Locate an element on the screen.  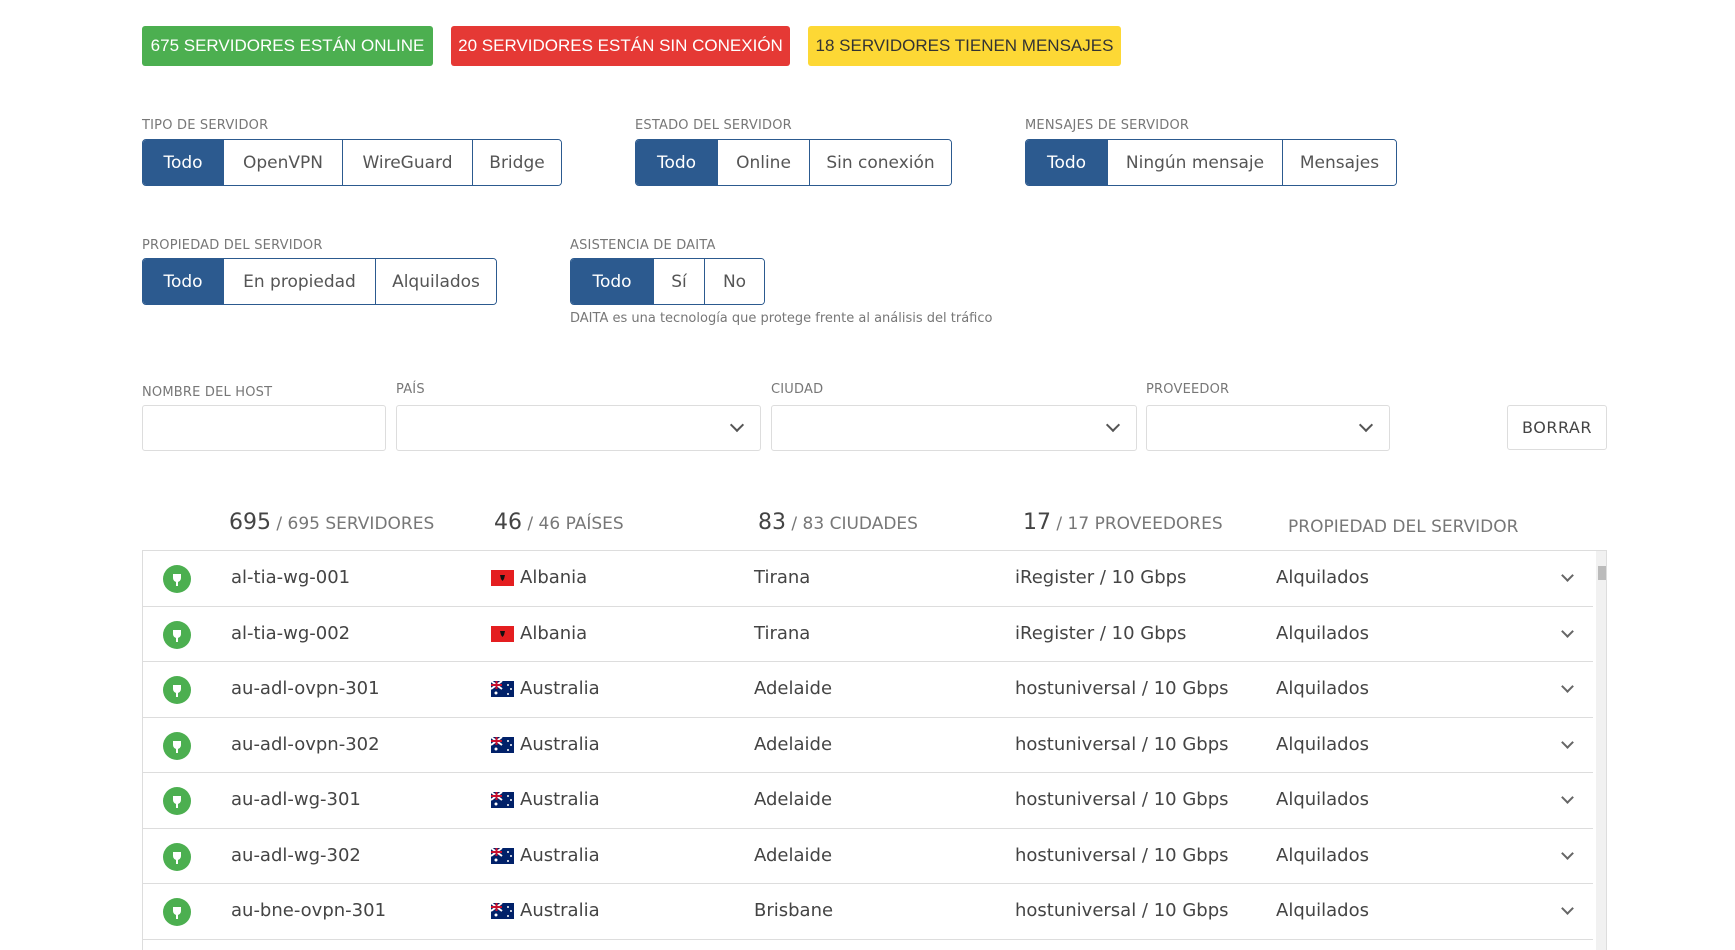
scrollbar-thumb is located at coordinates (1602, 573).